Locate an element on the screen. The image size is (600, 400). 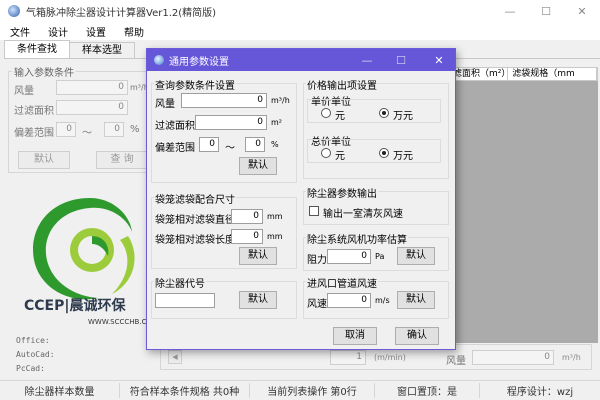
resistance-input: 0 is located at coordinates (349, 256).